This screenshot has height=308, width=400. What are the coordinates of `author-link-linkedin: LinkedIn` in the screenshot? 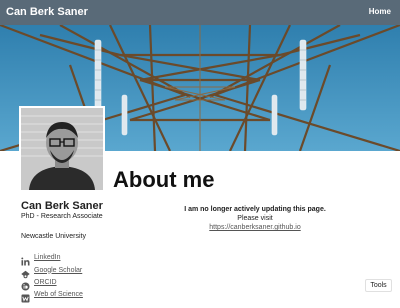 It's located at (40, 258).